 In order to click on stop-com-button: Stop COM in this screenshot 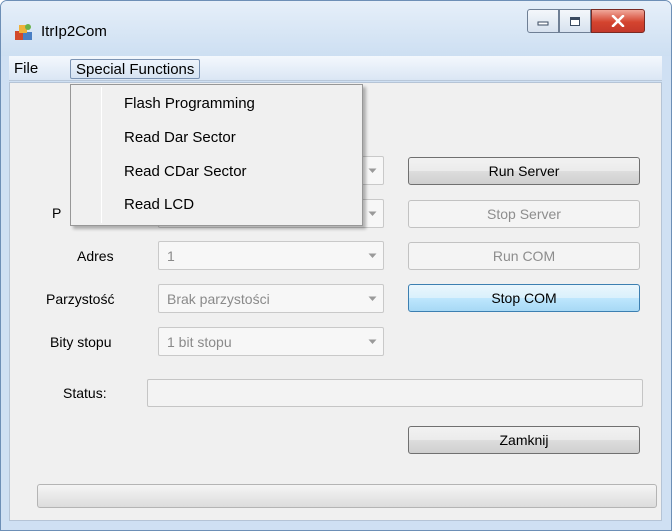, I will do `click(524, 298)`.